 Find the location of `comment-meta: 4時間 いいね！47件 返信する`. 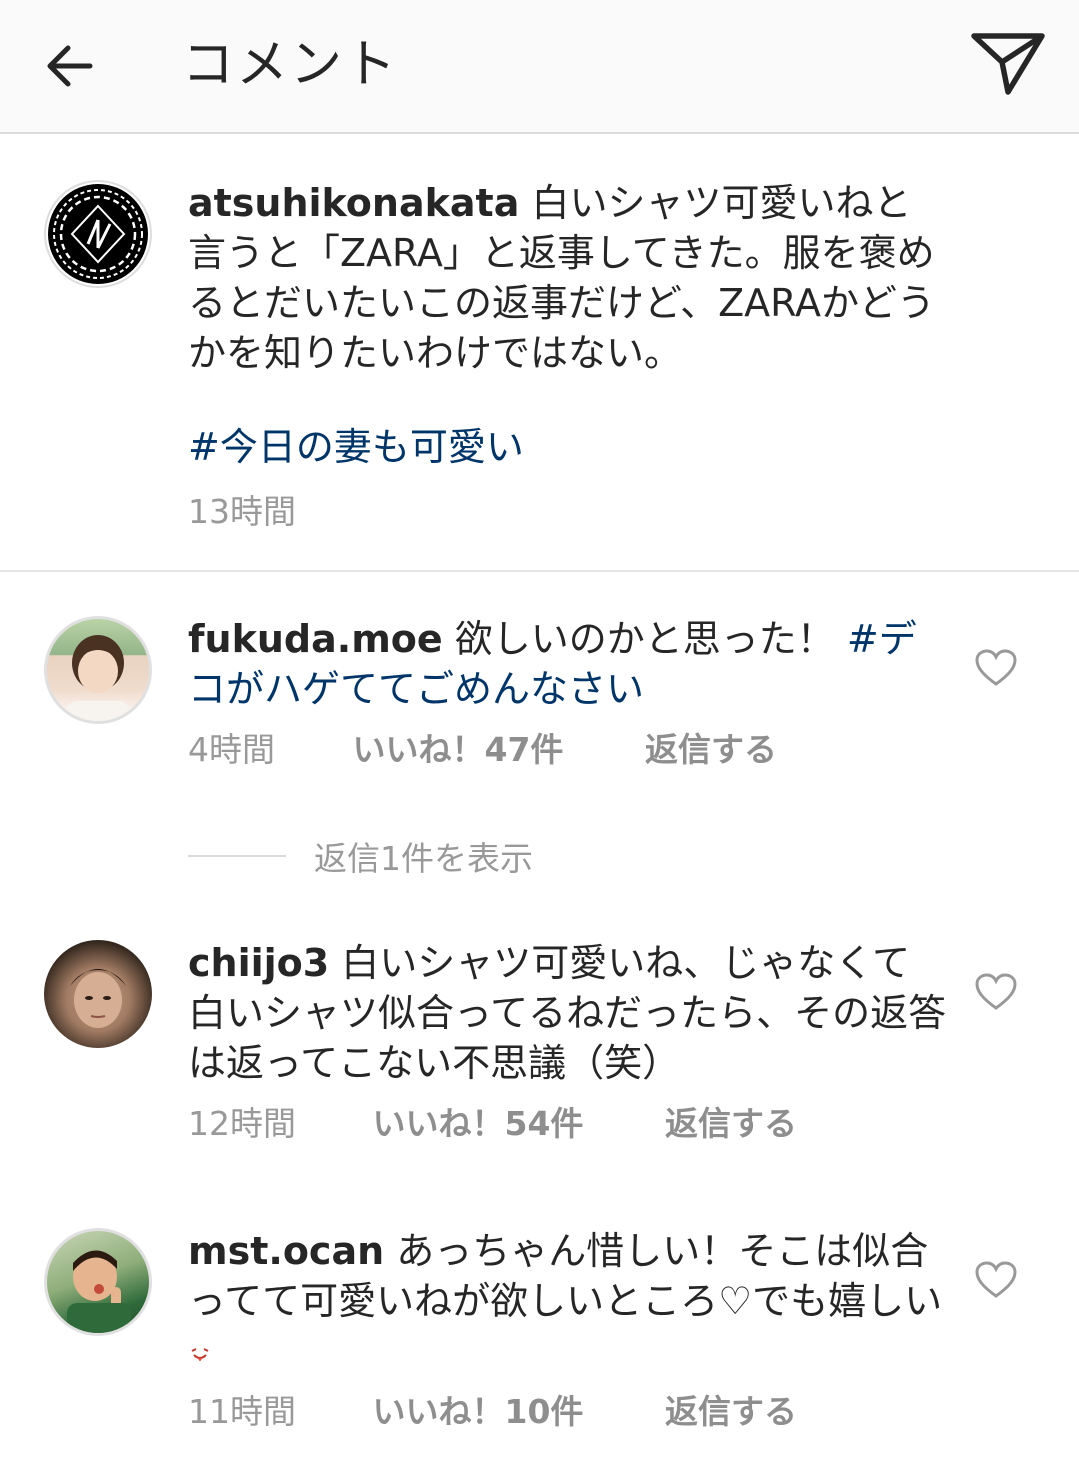

comment-meta: 4時間 いいね！47件 返信する is located at coordinates (482, 750).